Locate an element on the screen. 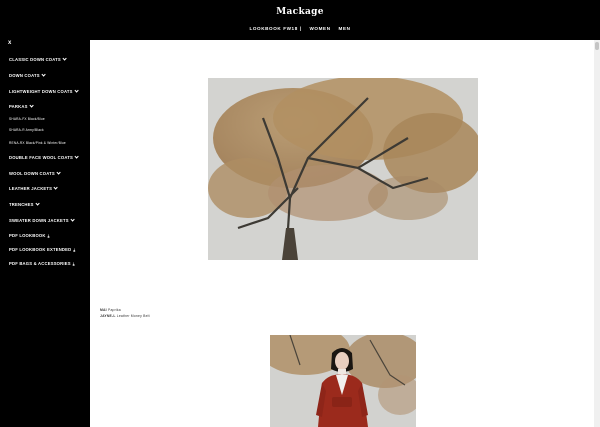 This screenshot has height=427, width=600. caption-look: MAI Paprika is located at coordinates (110, 310).